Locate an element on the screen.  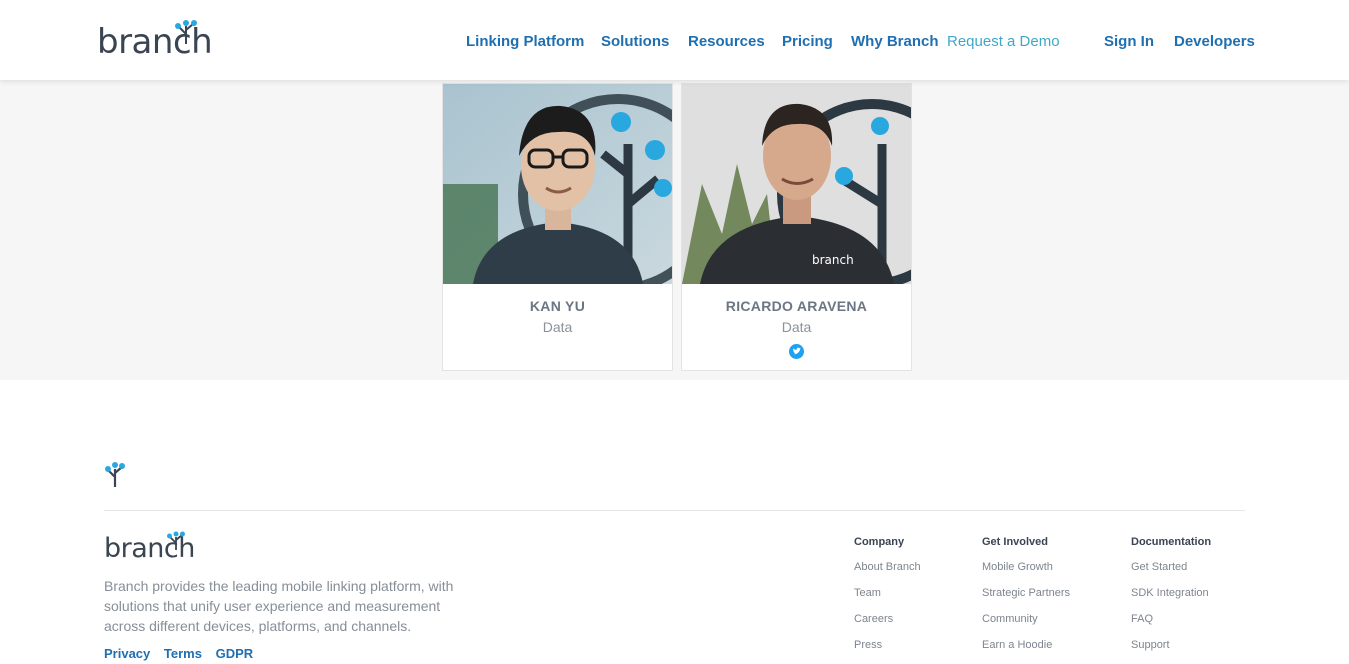
footer-column-heading: Get Involved is located at coordinates (1015, 542).